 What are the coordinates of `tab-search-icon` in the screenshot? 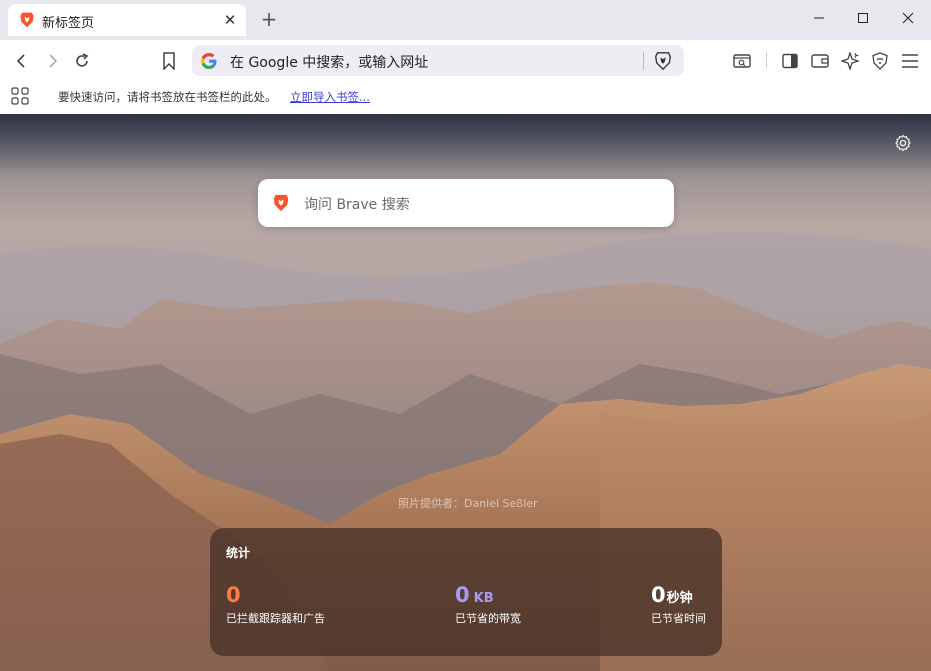 It's located at (742, 61).